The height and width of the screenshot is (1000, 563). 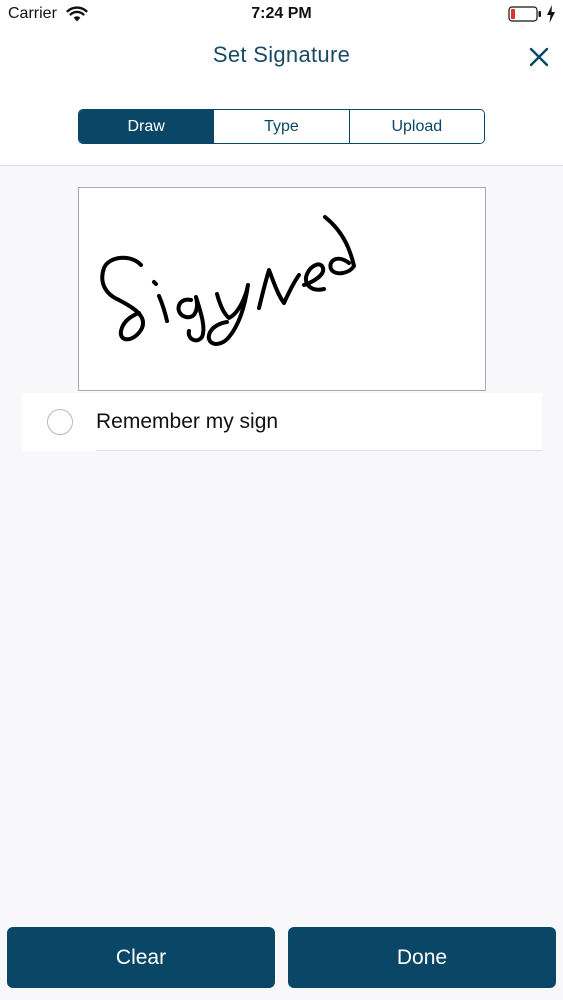 What do you see at coordinates (281, 54) in the screenshot?
I see `page-title: Set Signature` at bounding box center [281, 54].